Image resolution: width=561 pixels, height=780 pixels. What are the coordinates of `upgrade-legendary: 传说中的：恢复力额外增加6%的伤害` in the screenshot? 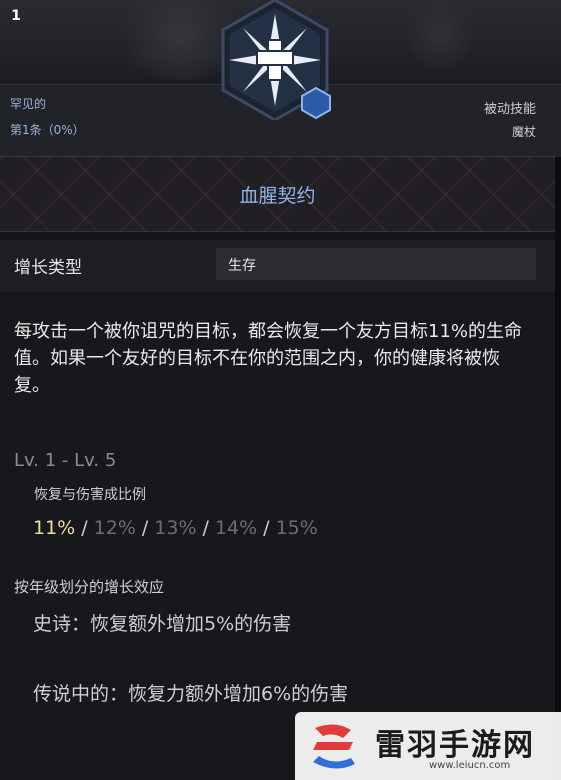 It's located at (191, 694).